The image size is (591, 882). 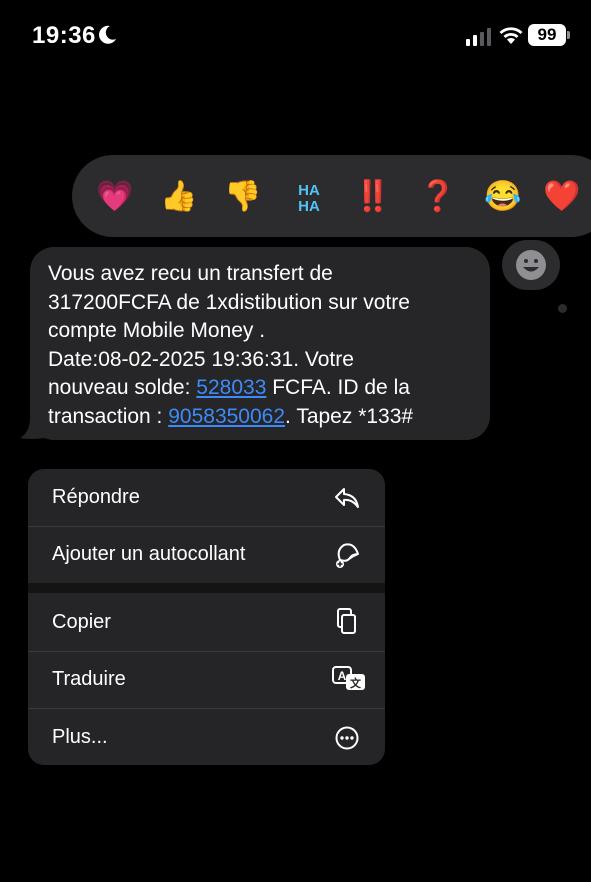 I want to click on haha-reaction: HA HA, so click(x=309, y=197).